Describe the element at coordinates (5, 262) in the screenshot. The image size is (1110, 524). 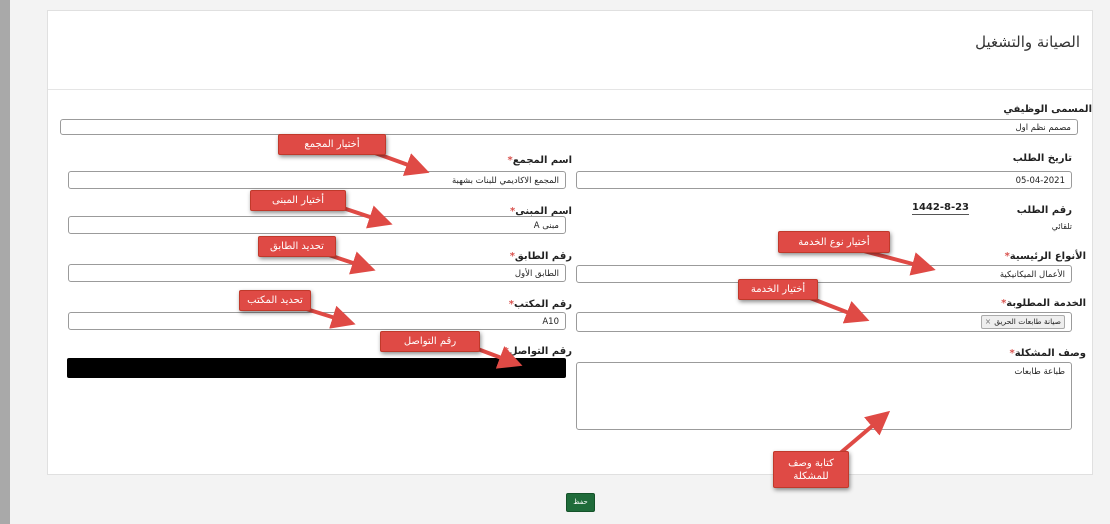
I see `left-scrollbar-strip` at that location.